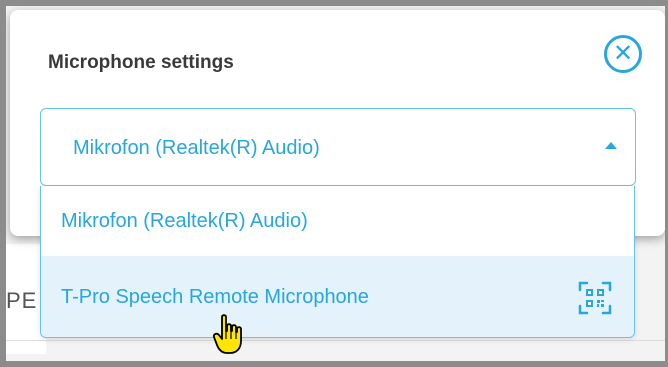 The width and height of the screenshot is (668, 367). Describe the element at coordinates (595, 298) in the screenshot. I see `qr-code-icon` at that location.